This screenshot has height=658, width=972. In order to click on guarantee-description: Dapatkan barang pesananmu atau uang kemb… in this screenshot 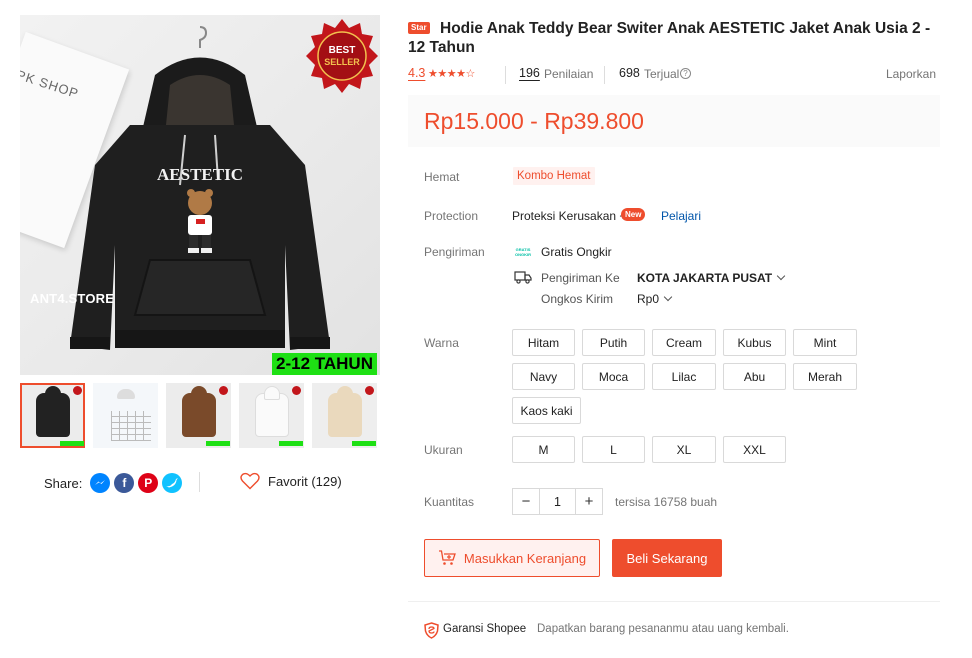, I will do `click(663, 629)`.